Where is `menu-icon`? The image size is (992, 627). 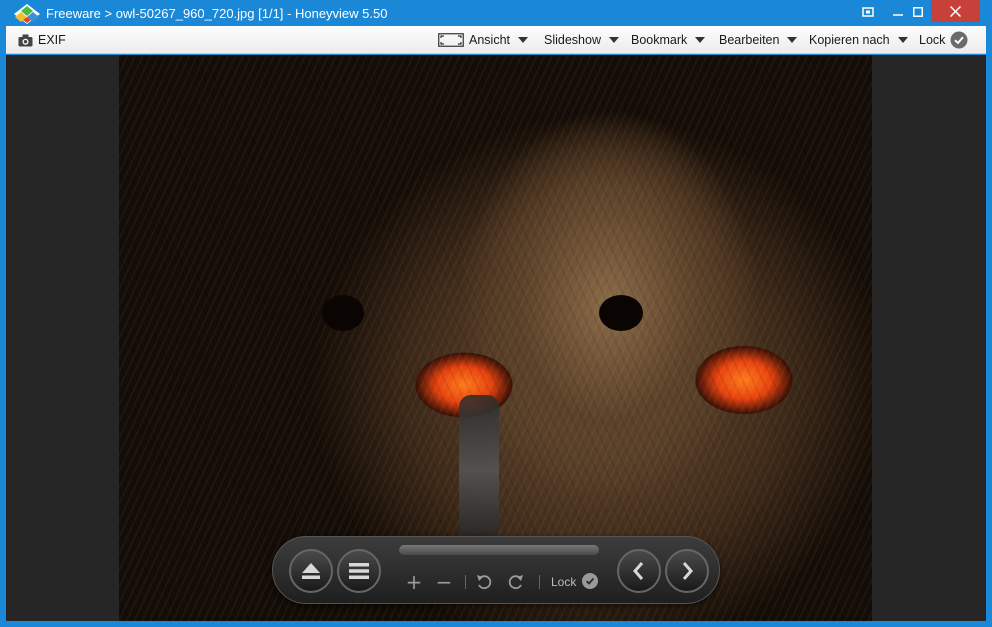
menu-icon is located at coordinates (359, 571).